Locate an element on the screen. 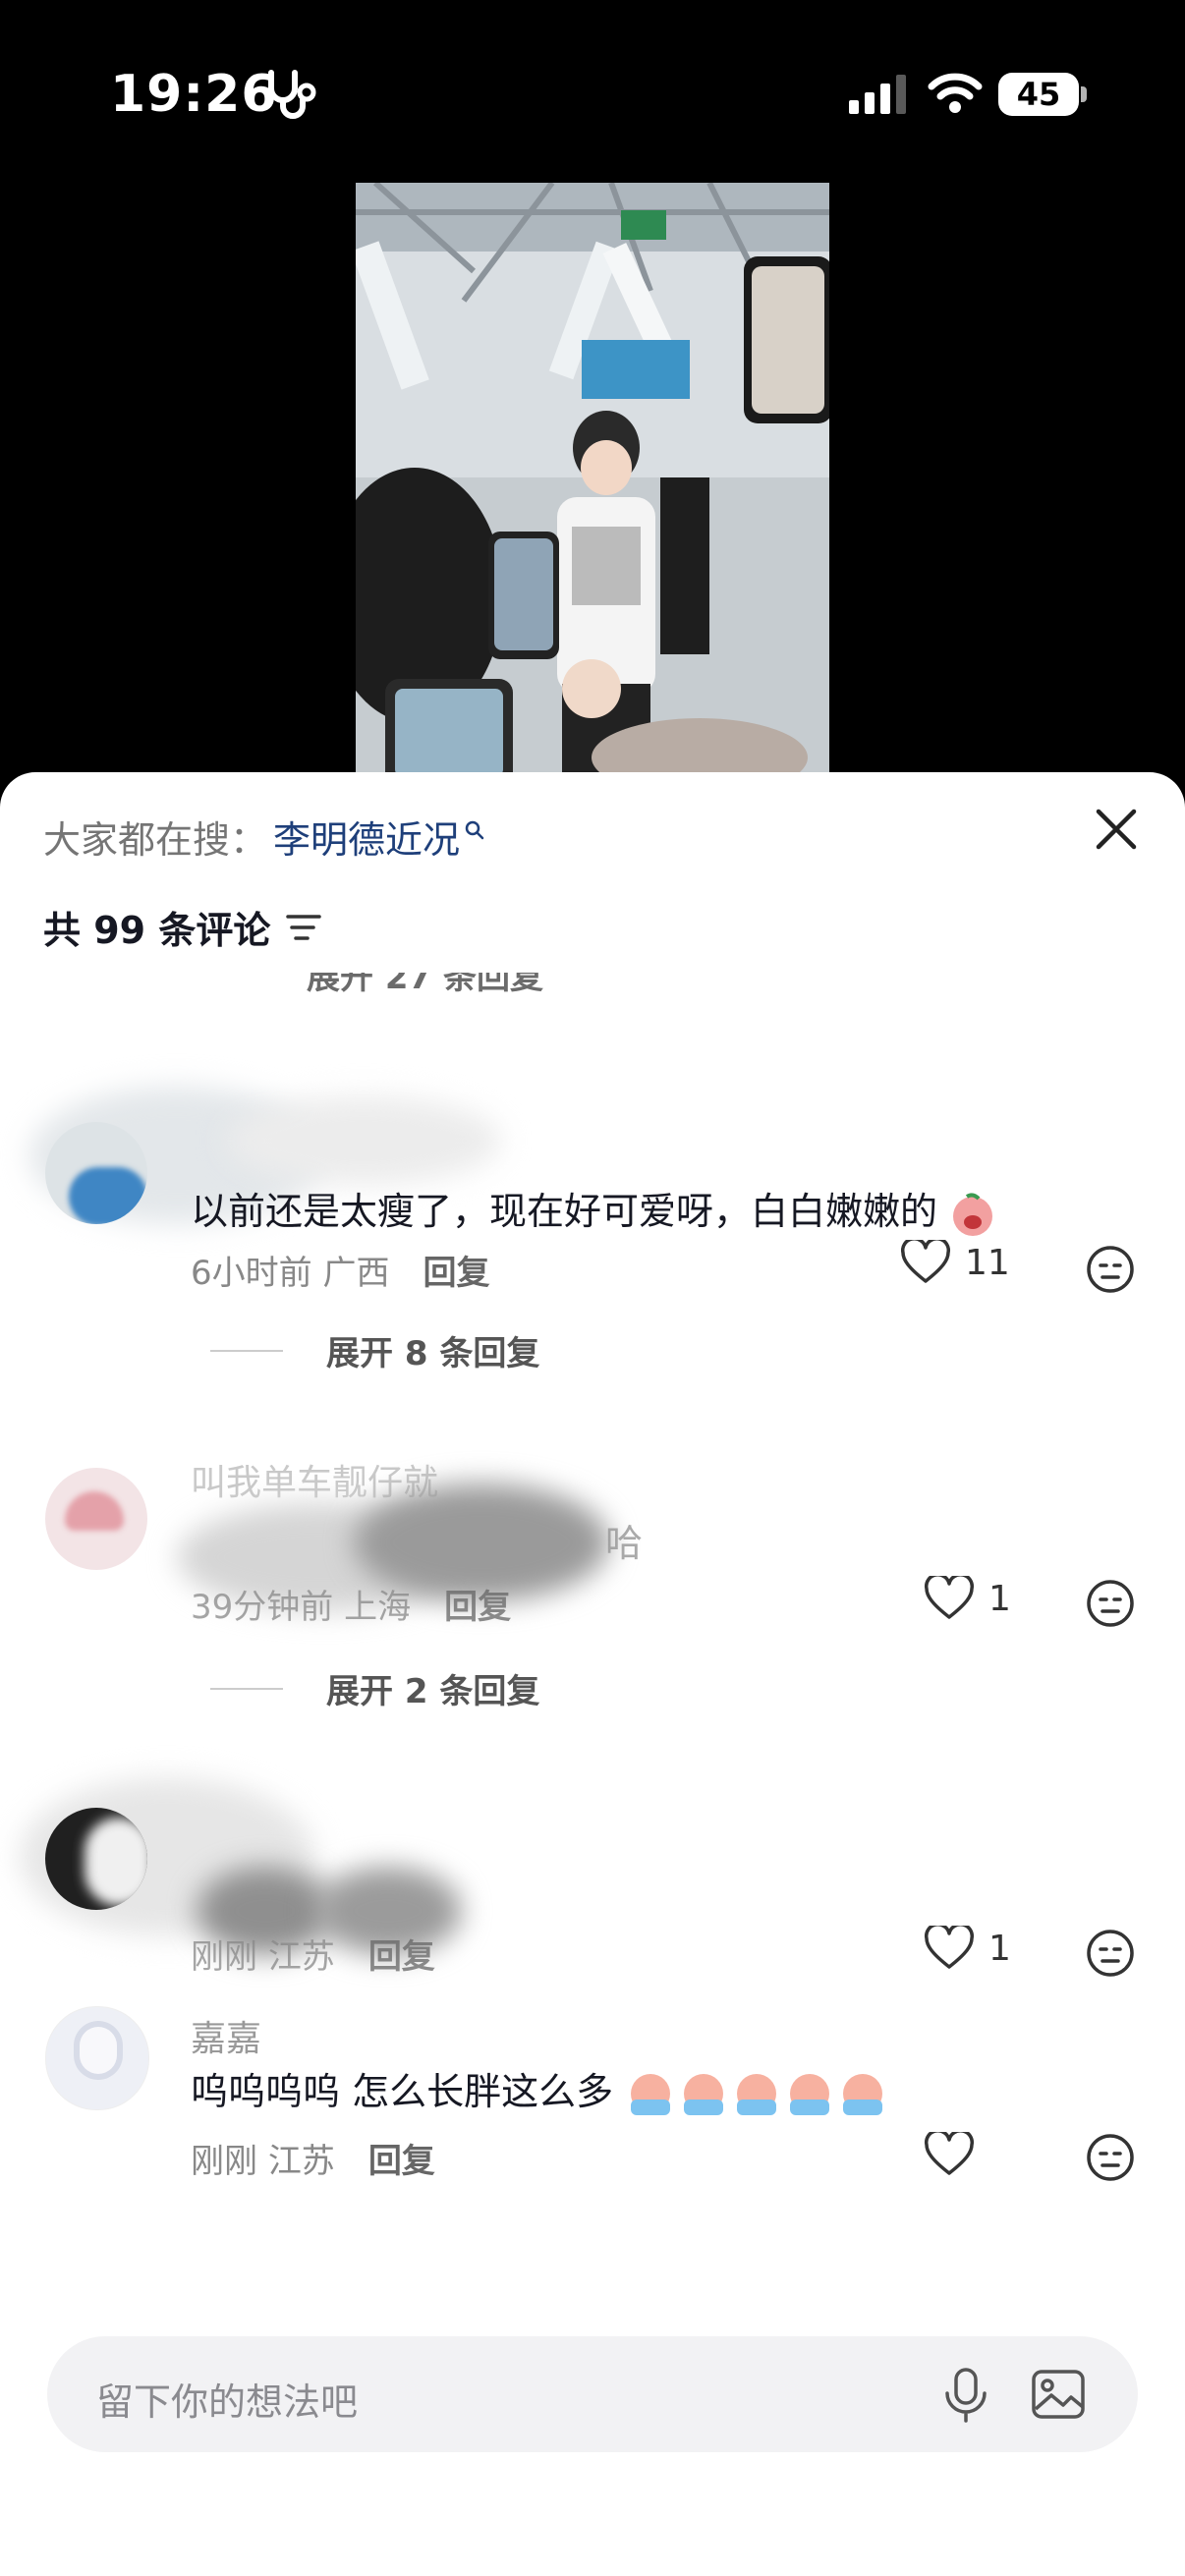 The image size is (1185, 2576). mic-icon is located at coordinates (966, 2395).